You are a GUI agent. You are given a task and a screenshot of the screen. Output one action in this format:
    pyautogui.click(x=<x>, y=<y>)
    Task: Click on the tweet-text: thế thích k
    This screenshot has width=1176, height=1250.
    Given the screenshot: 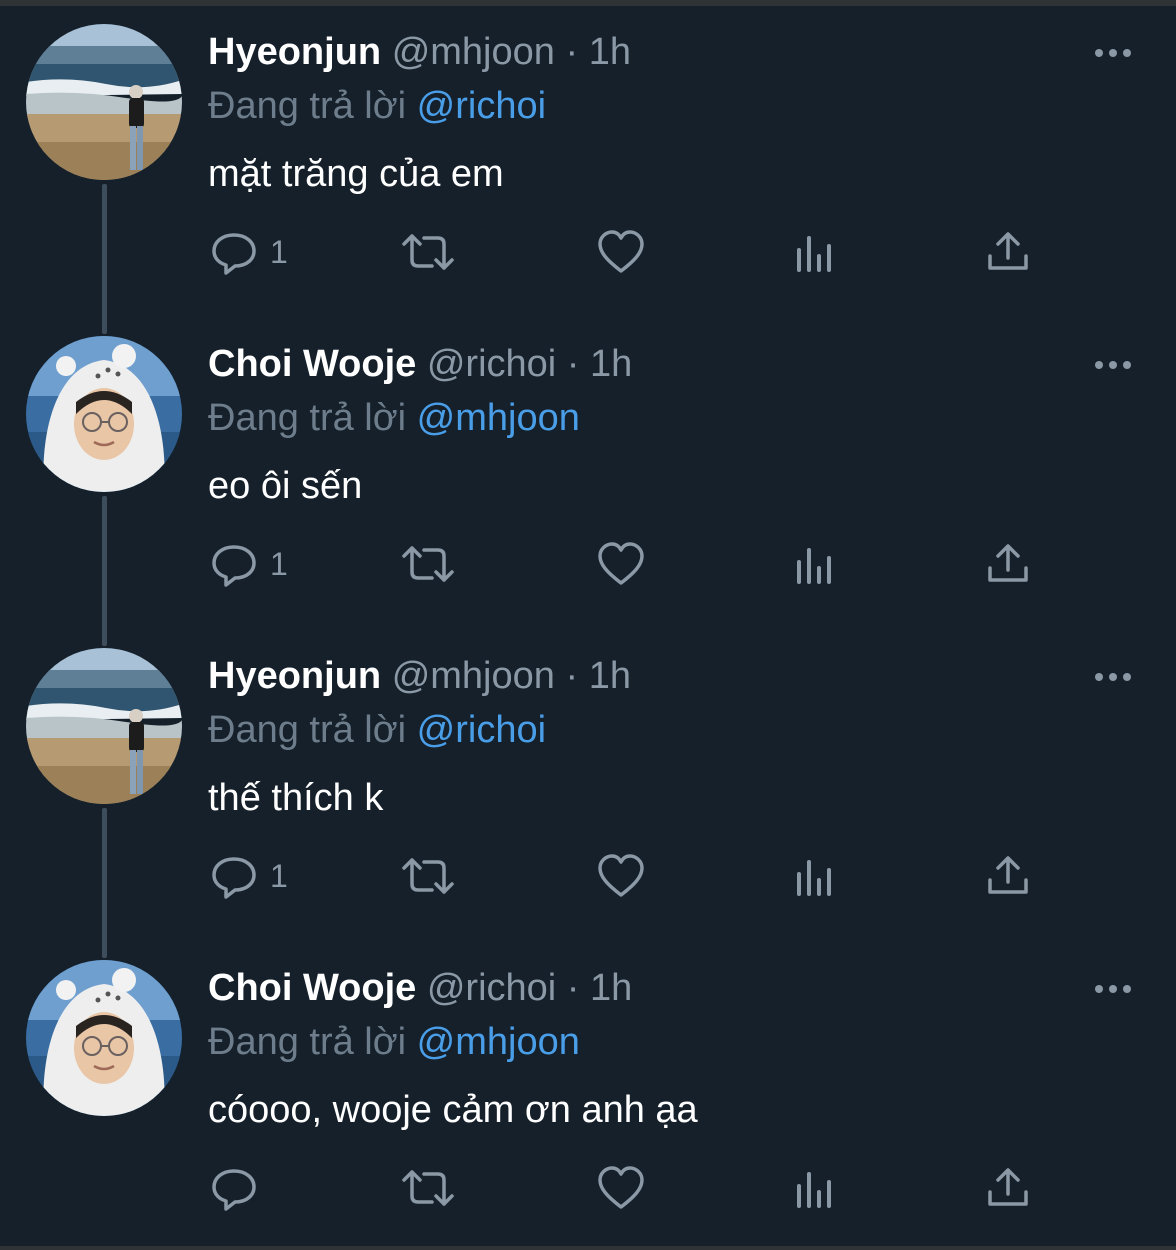 What is the action you would take?
    pyautogui.click(x=296, y=798)
    